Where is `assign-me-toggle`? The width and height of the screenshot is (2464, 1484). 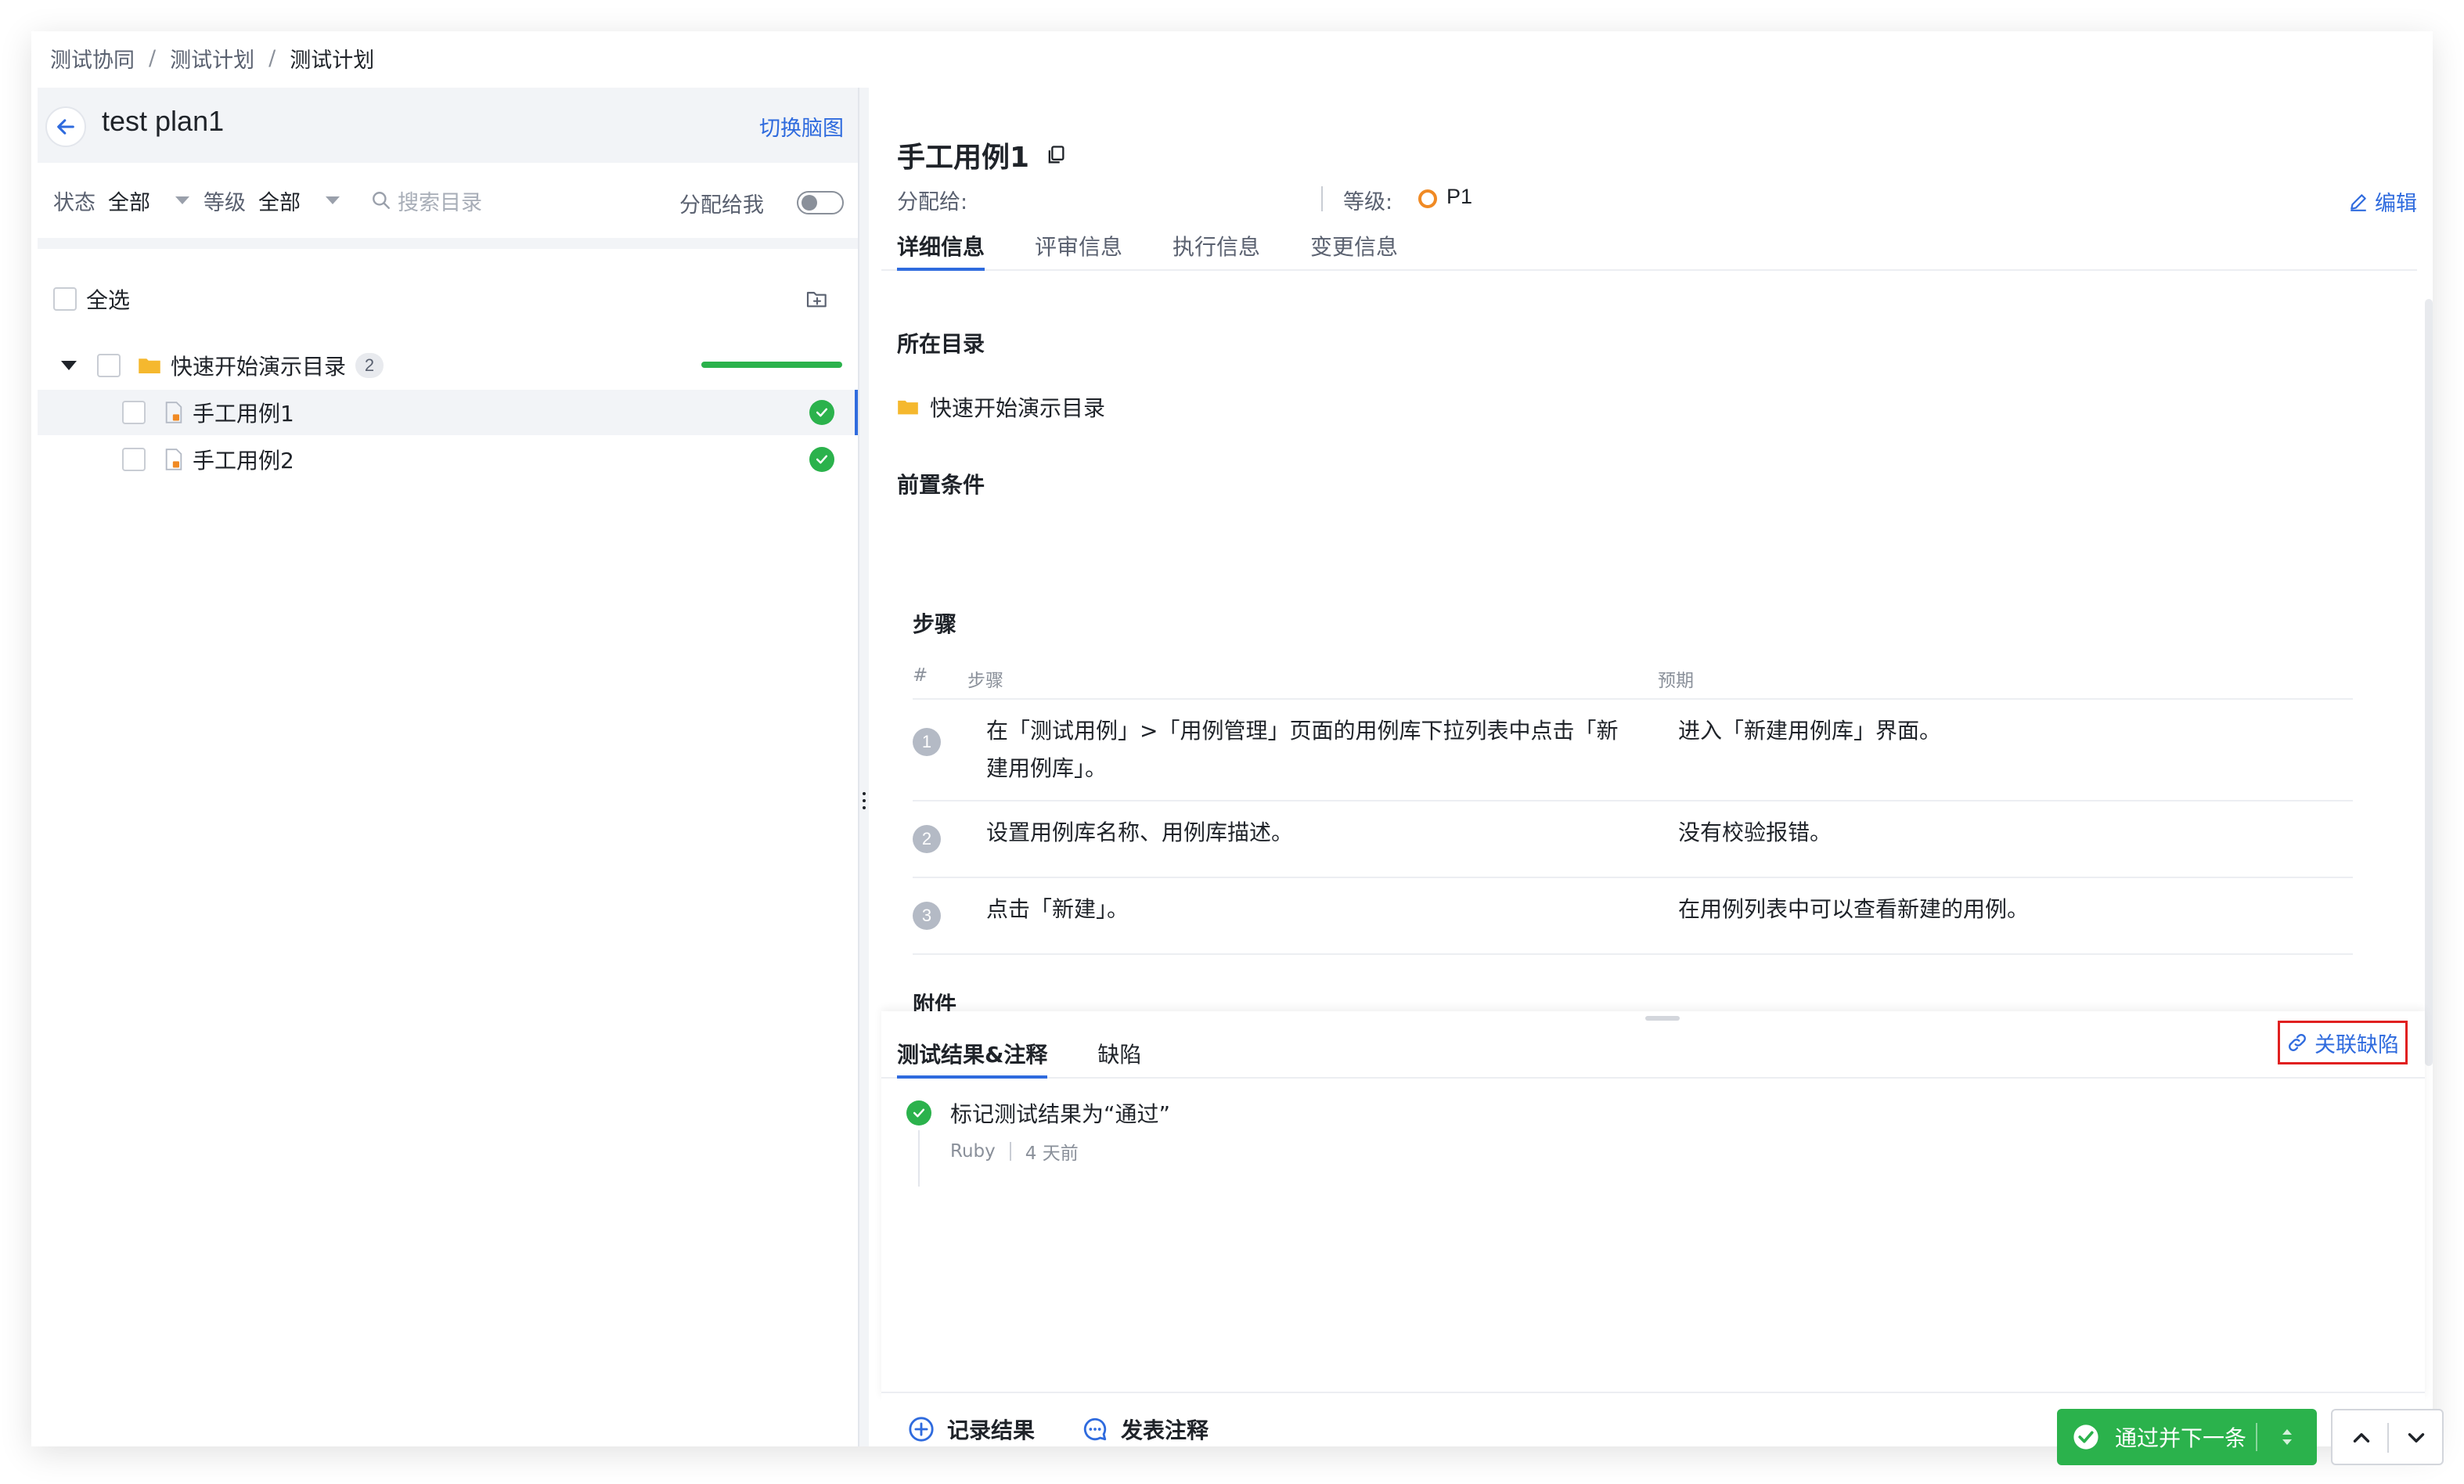 assign-me-toggle is located at coordinates (821, 203).